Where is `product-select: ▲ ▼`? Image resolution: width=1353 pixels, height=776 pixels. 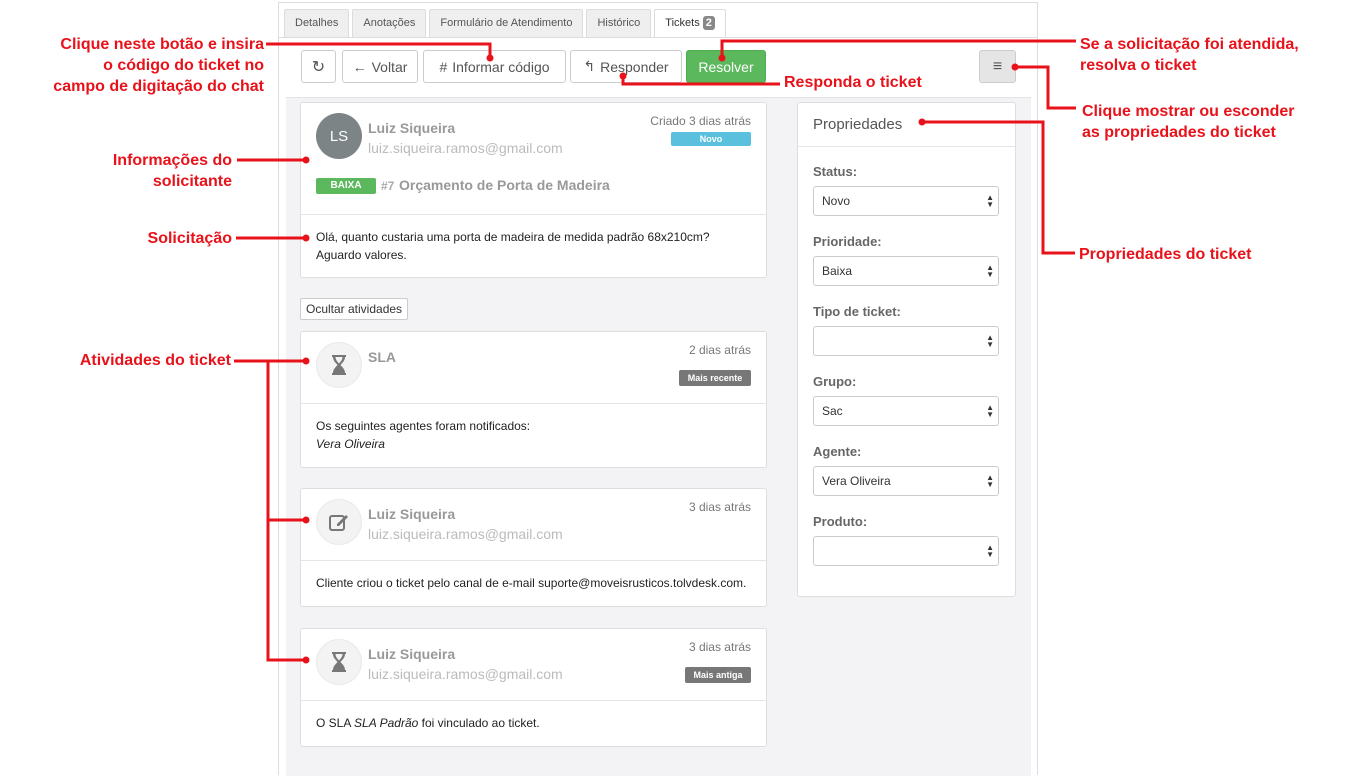
product-select: ▲ ▼ is located at coordinates (906, 551).